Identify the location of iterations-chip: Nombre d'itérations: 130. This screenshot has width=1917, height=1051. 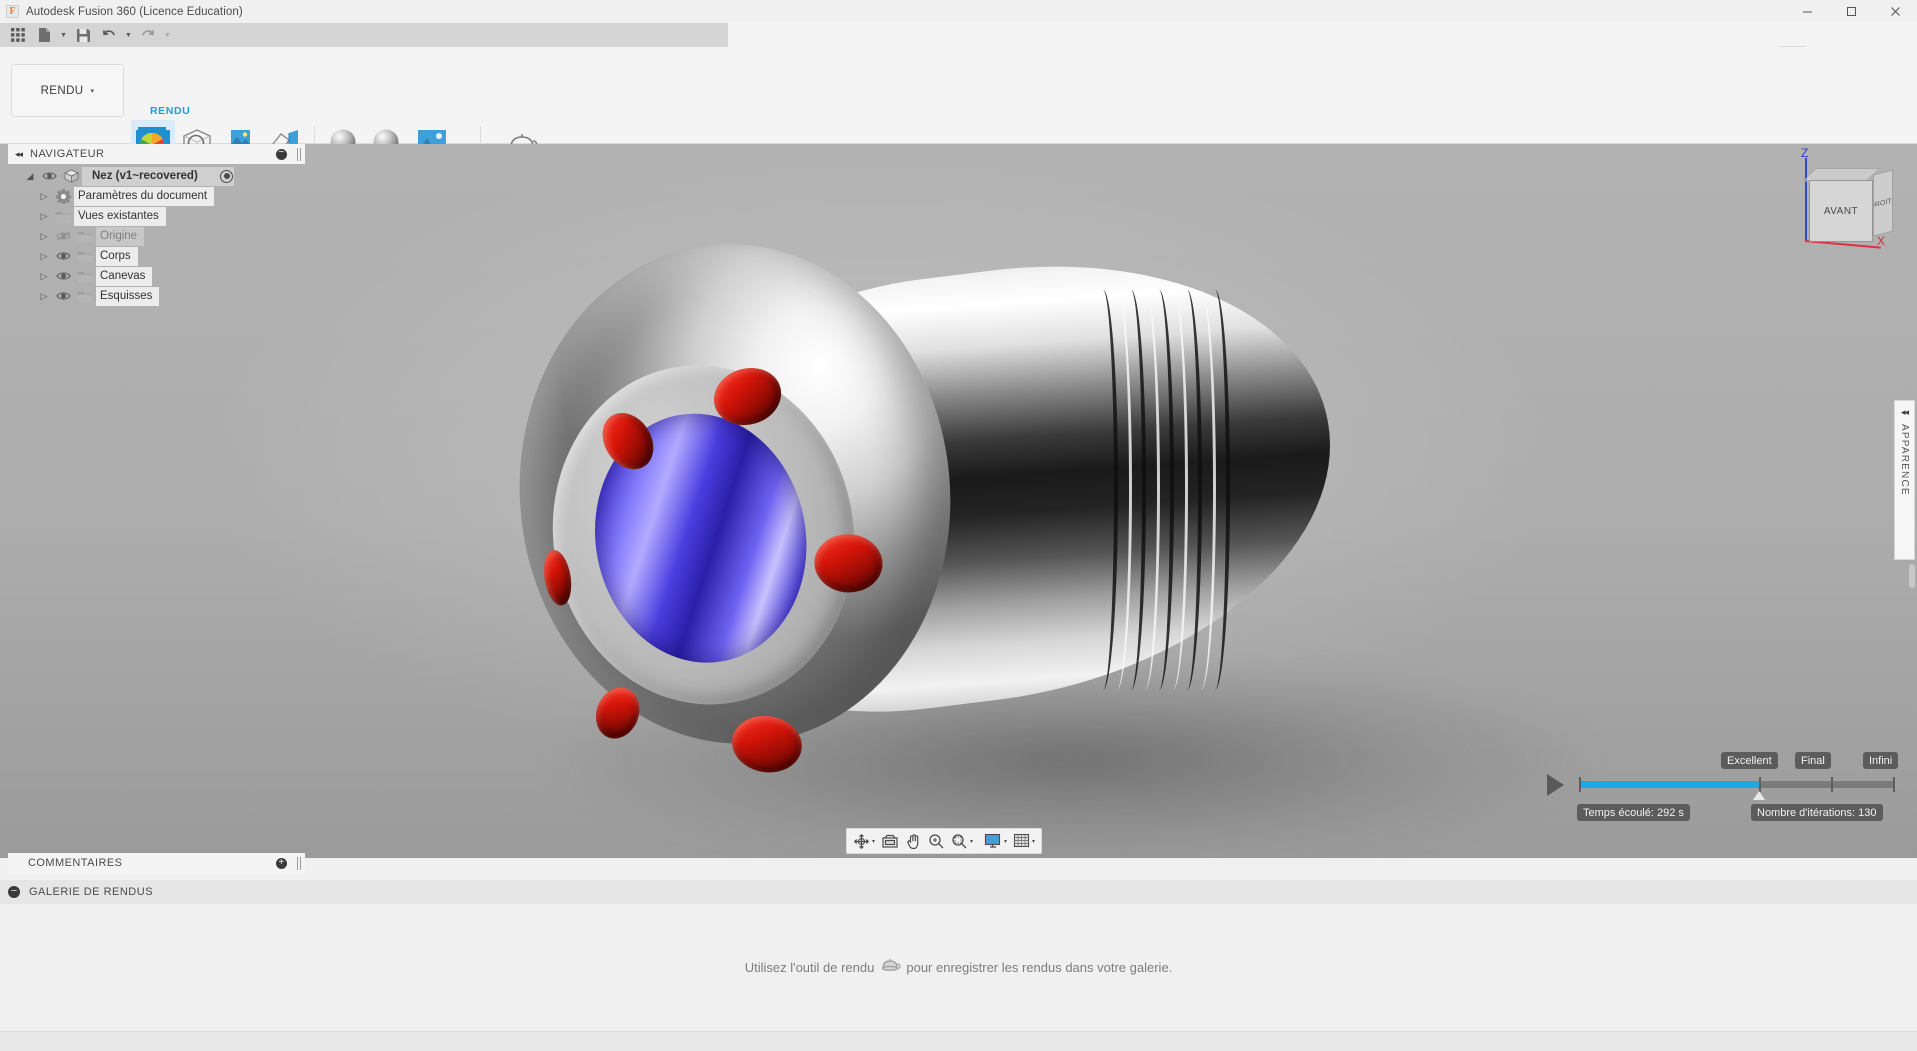
(1817, 812).